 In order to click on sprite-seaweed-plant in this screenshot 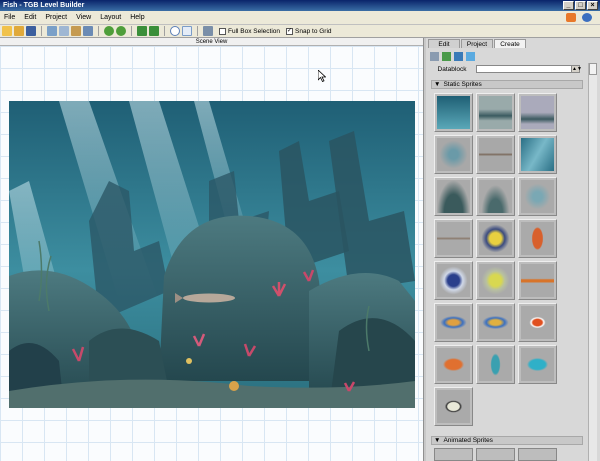, I will do `click(453, 154)`.